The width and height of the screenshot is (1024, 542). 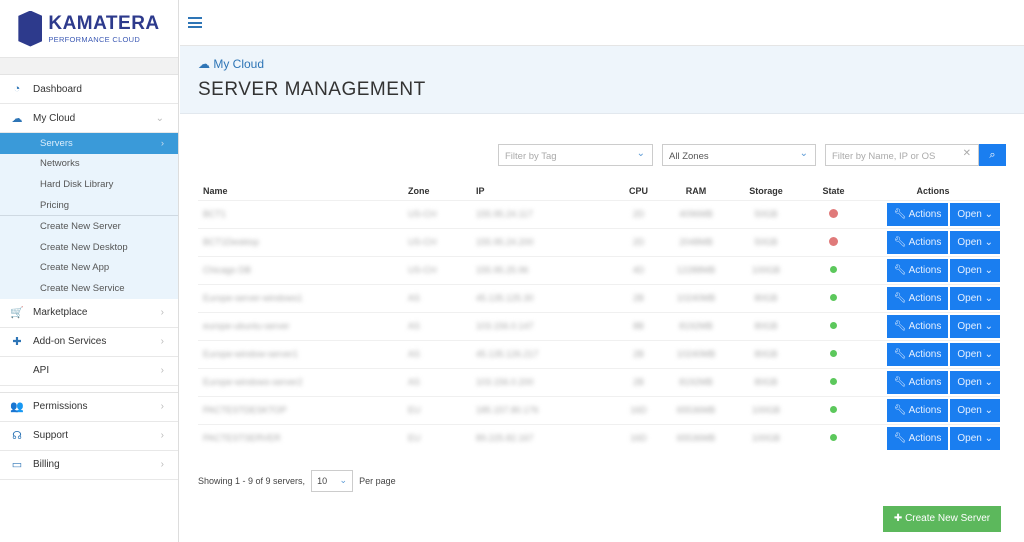 I want to click on server-ip: 155.95.24.117, so click(x=504, y=214).